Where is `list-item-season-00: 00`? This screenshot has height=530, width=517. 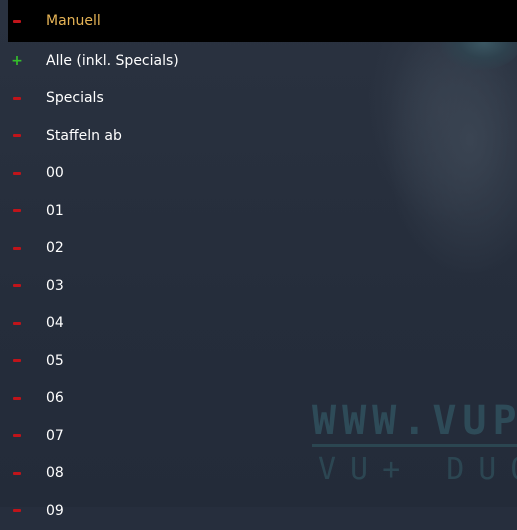
list-item-season-00: 00 is located at coordinates (262, 174).